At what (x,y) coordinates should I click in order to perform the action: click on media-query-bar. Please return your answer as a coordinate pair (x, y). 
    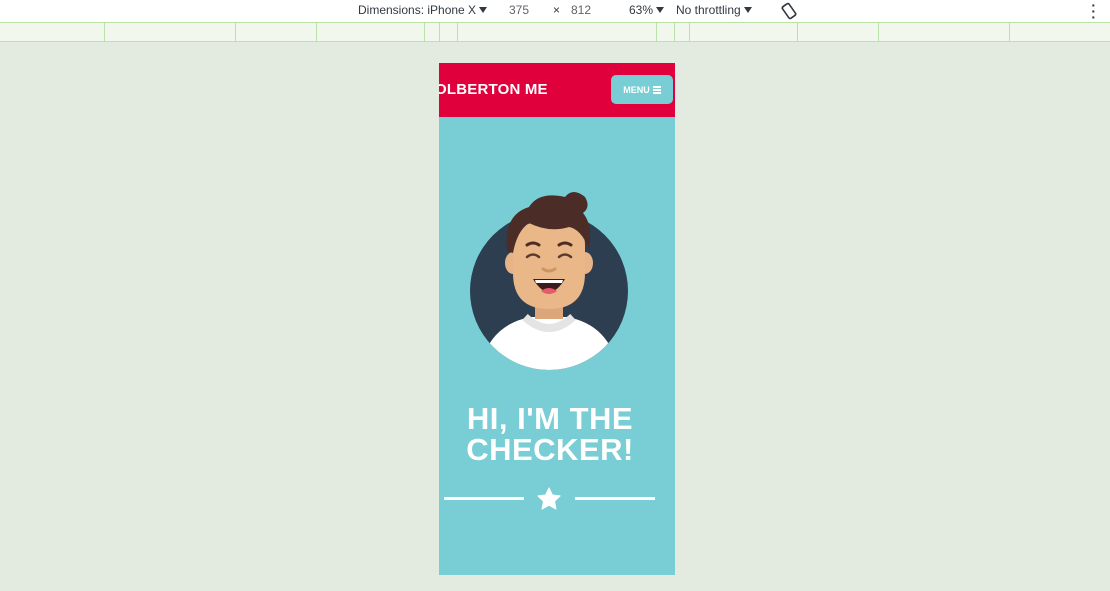
    Looking at the image, I should click on (555, 32).